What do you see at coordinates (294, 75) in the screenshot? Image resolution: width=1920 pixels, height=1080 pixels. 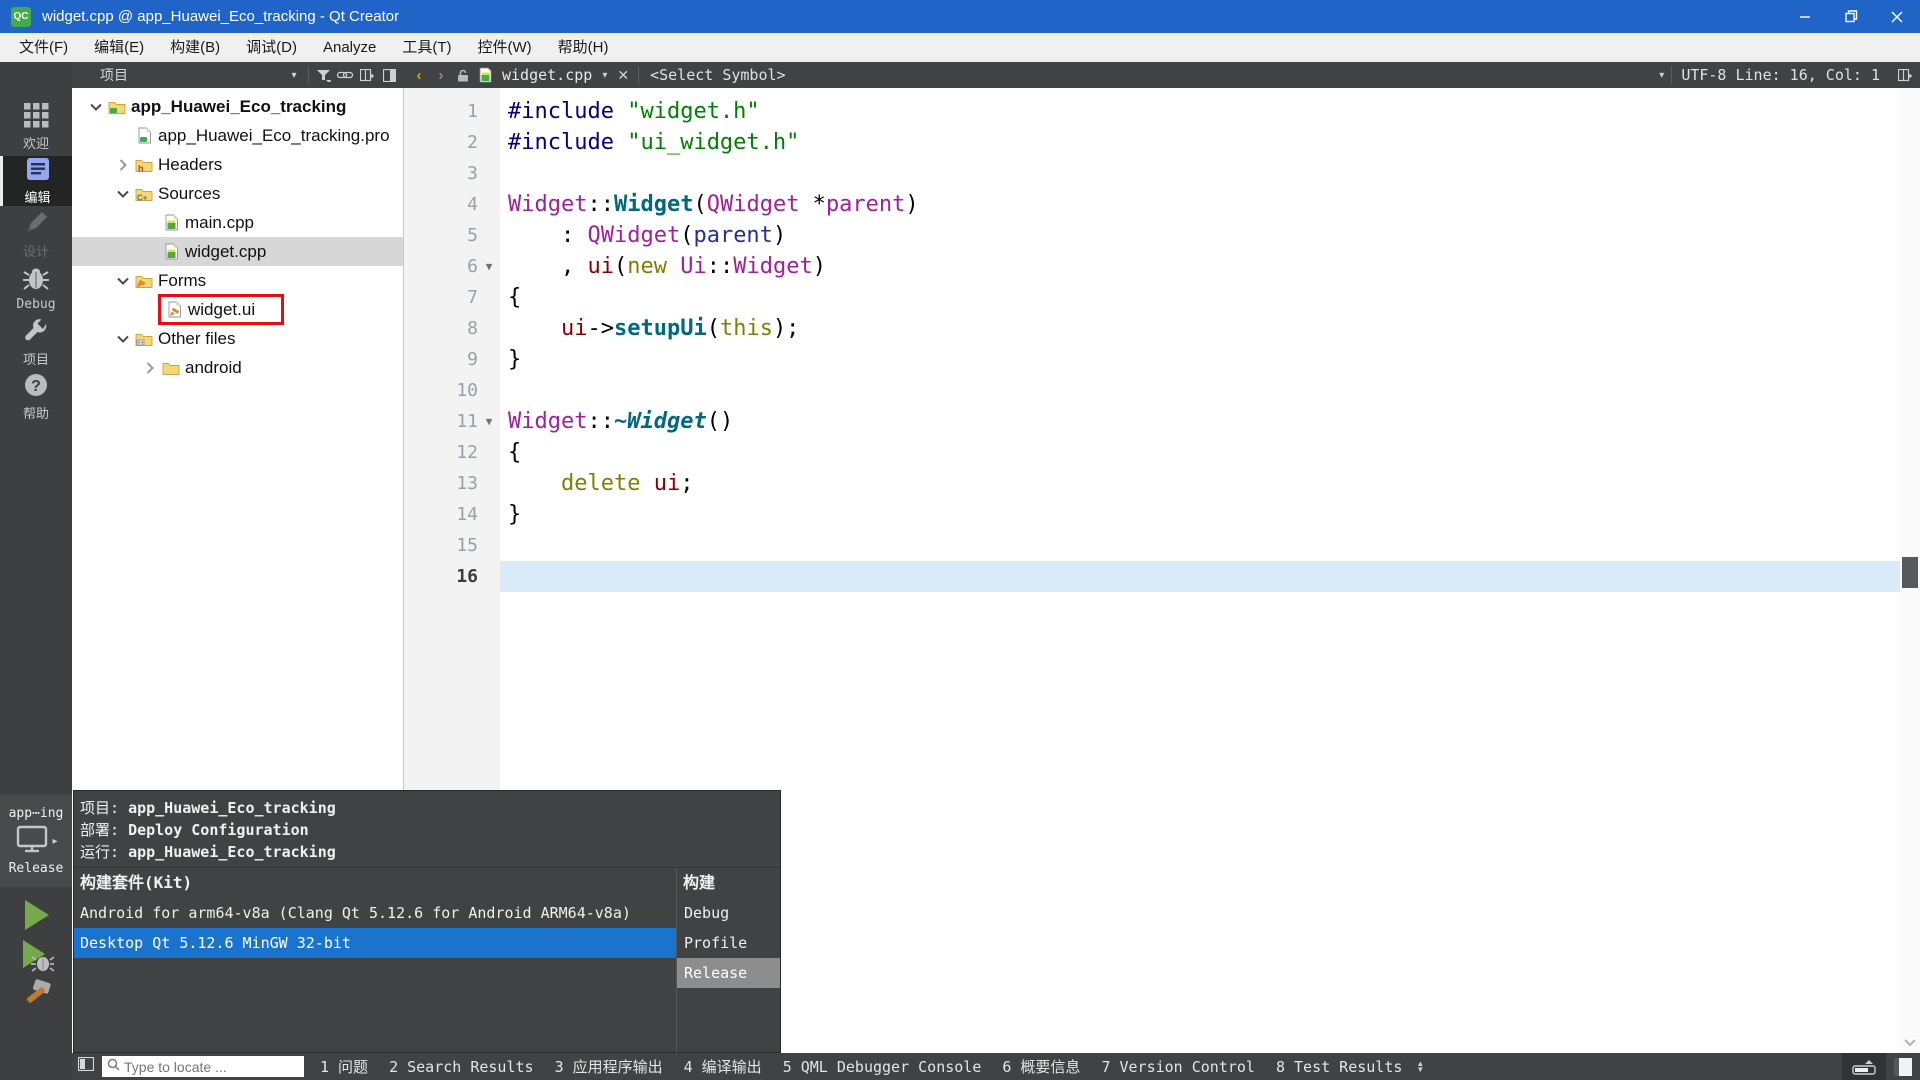 I see `panel-mode-dropdown-icon: ▾` at bounding box center [294, 75].